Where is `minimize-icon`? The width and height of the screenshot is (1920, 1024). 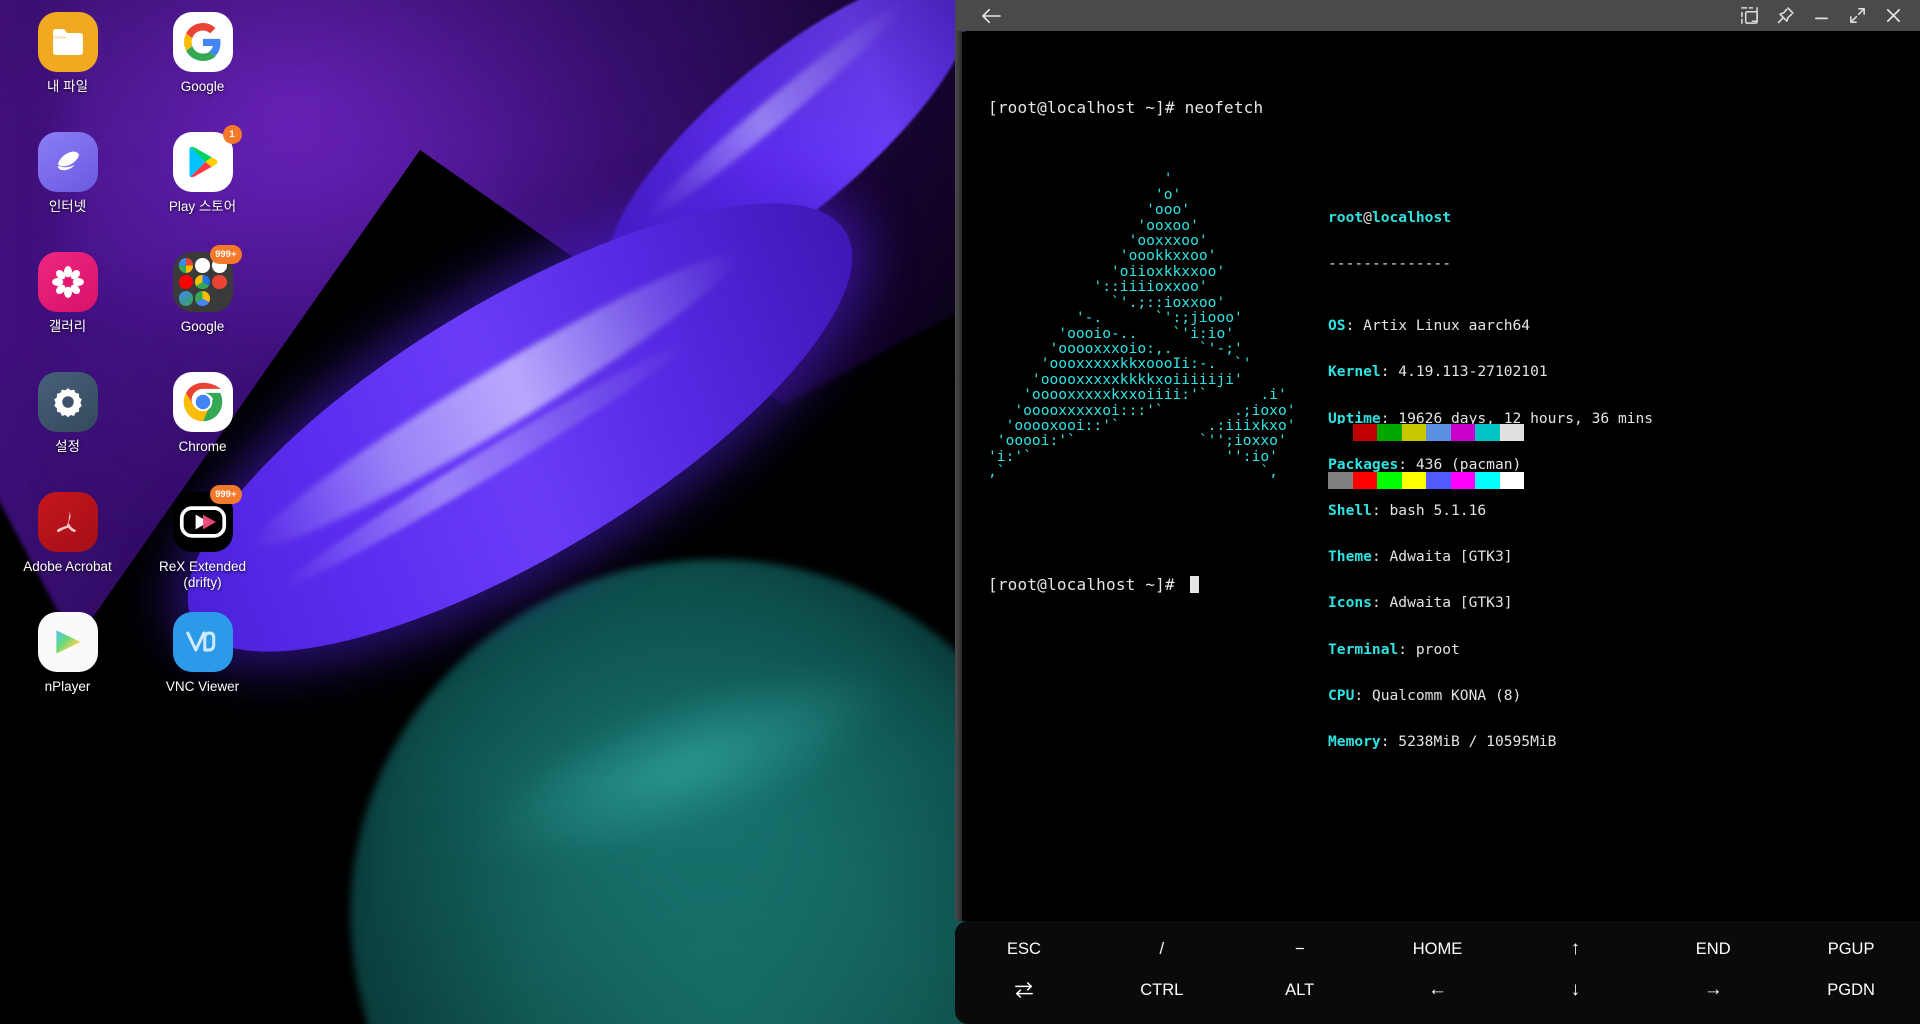 minimize-icon is located at coordinates (1821, 16).